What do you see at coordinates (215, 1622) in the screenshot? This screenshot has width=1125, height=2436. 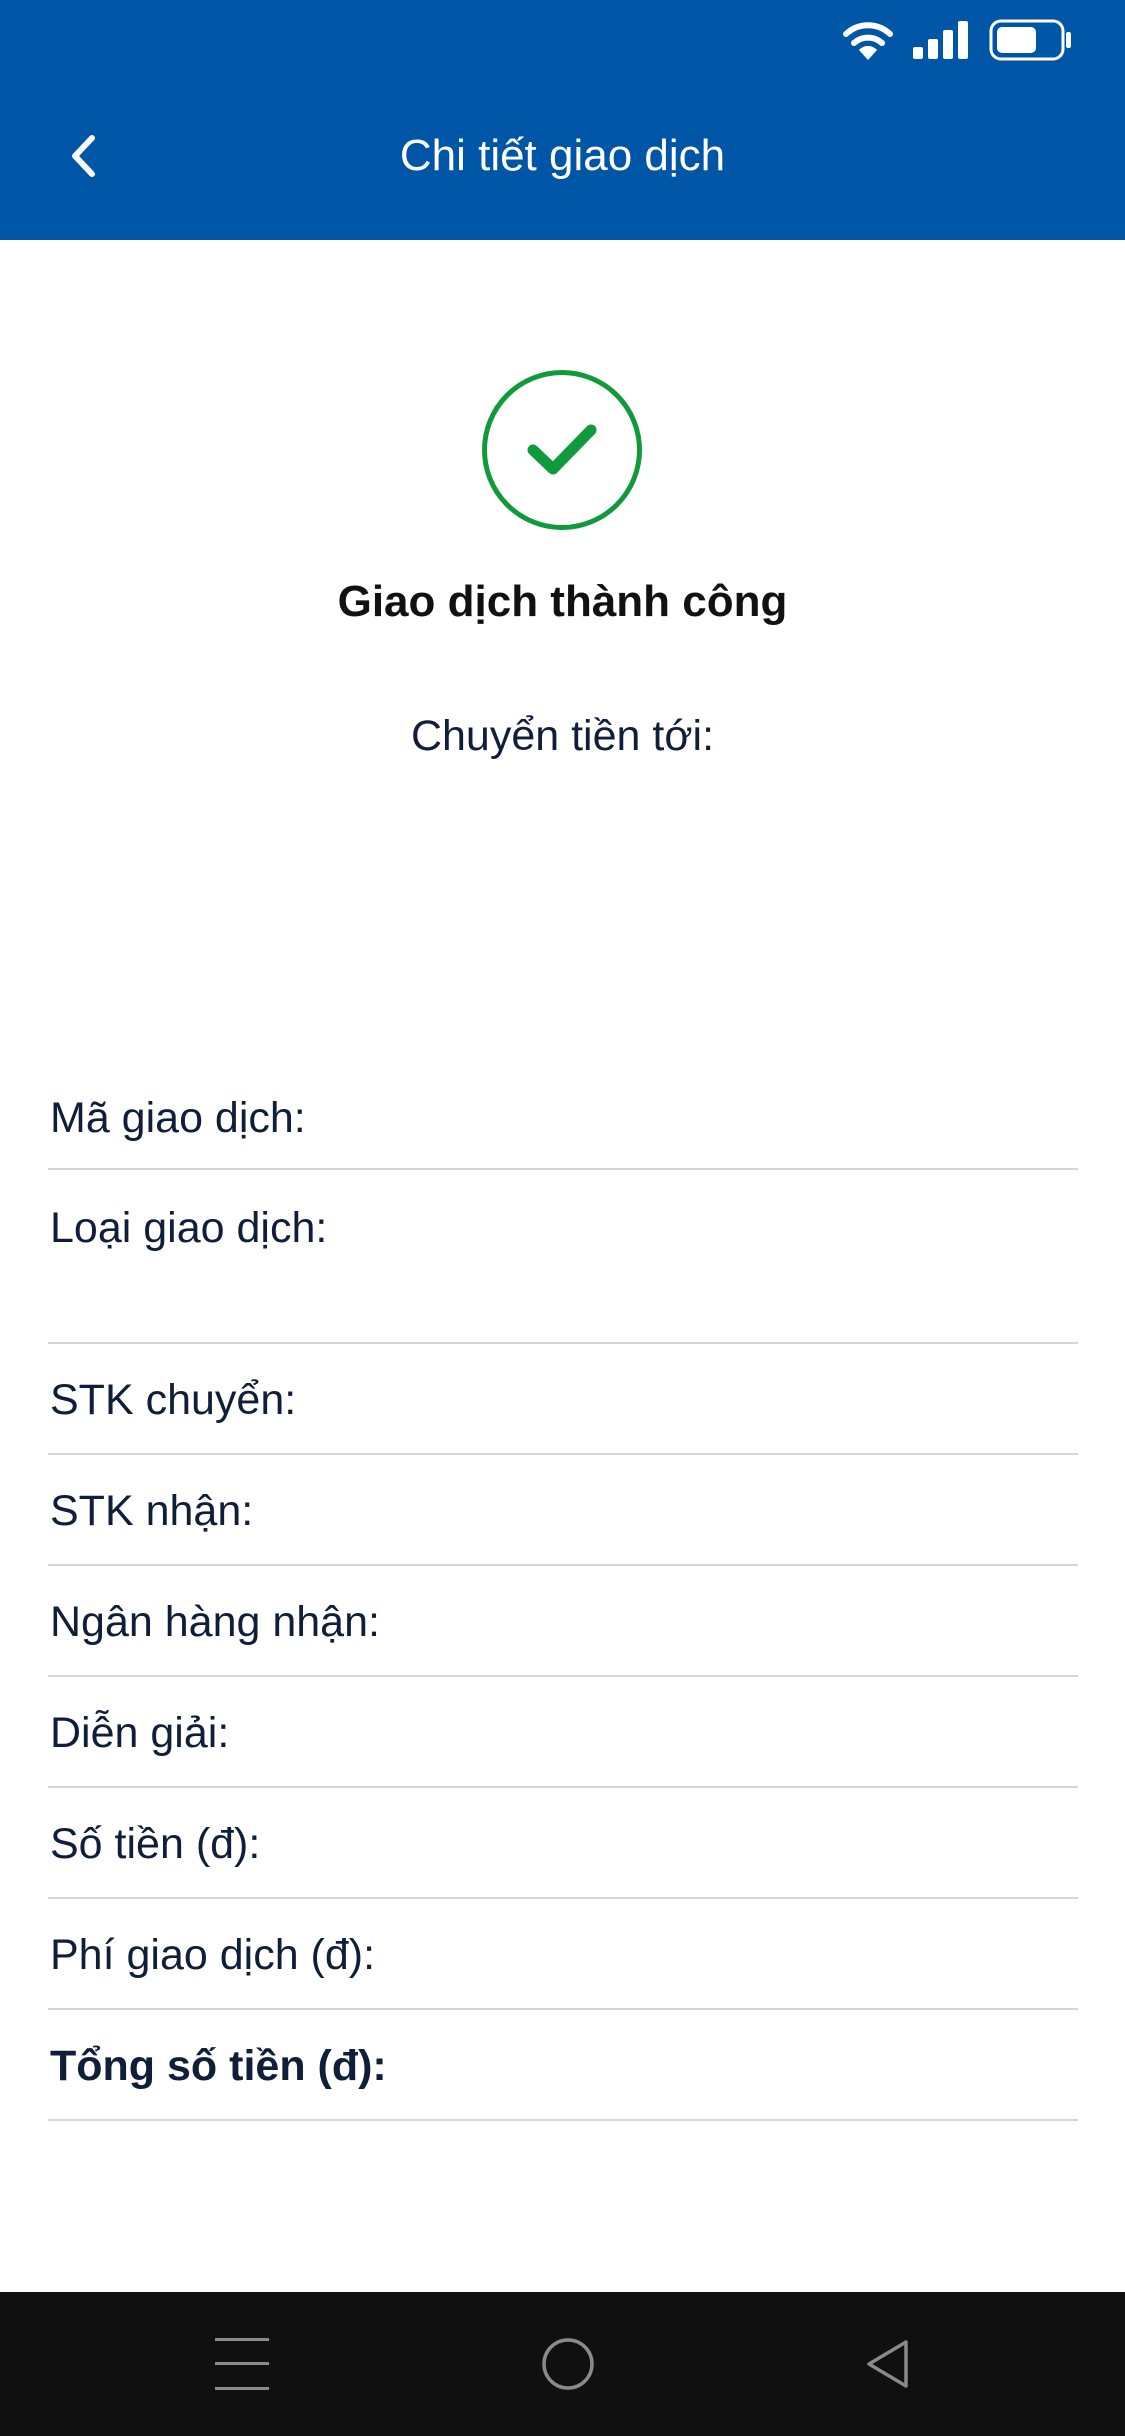 I see `detail-label: Ngân hàng nhận:` at bounding box center [215, 1622].